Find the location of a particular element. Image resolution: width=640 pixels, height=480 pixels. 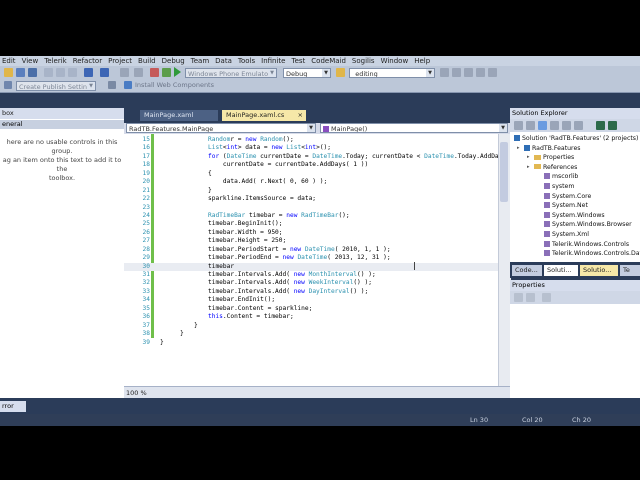

code-line: 38} is located at coordinates (312, 334).